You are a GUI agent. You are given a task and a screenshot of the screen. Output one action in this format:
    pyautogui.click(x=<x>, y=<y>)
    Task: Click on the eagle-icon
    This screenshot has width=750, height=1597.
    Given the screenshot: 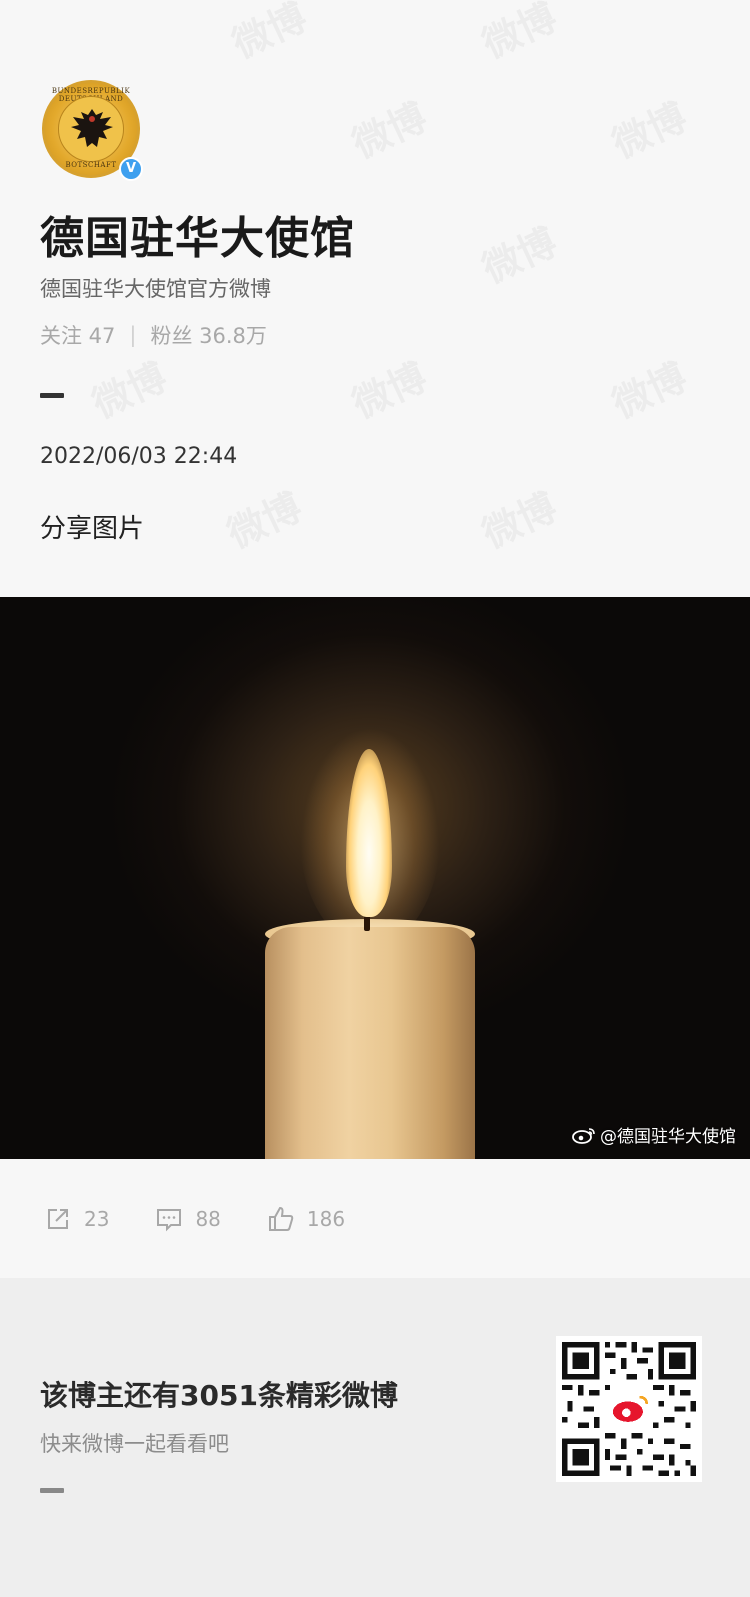 What is the action you would take?
    pyautogui.click(x=92, y=128)
    